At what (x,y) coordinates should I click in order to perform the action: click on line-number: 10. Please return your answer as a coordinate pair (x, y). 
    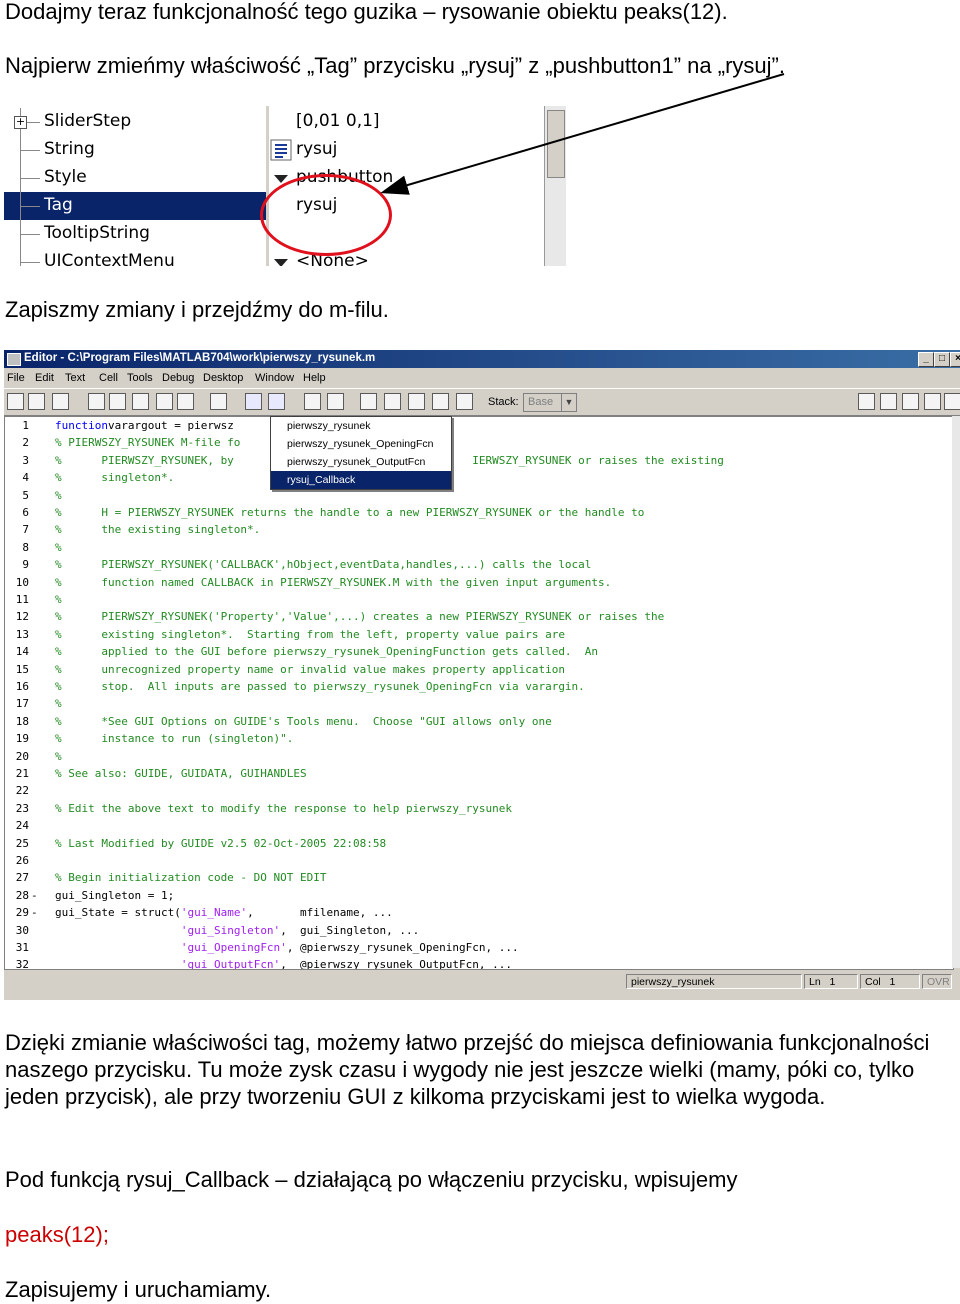
    Looking at the image, I should click on (22, 582).